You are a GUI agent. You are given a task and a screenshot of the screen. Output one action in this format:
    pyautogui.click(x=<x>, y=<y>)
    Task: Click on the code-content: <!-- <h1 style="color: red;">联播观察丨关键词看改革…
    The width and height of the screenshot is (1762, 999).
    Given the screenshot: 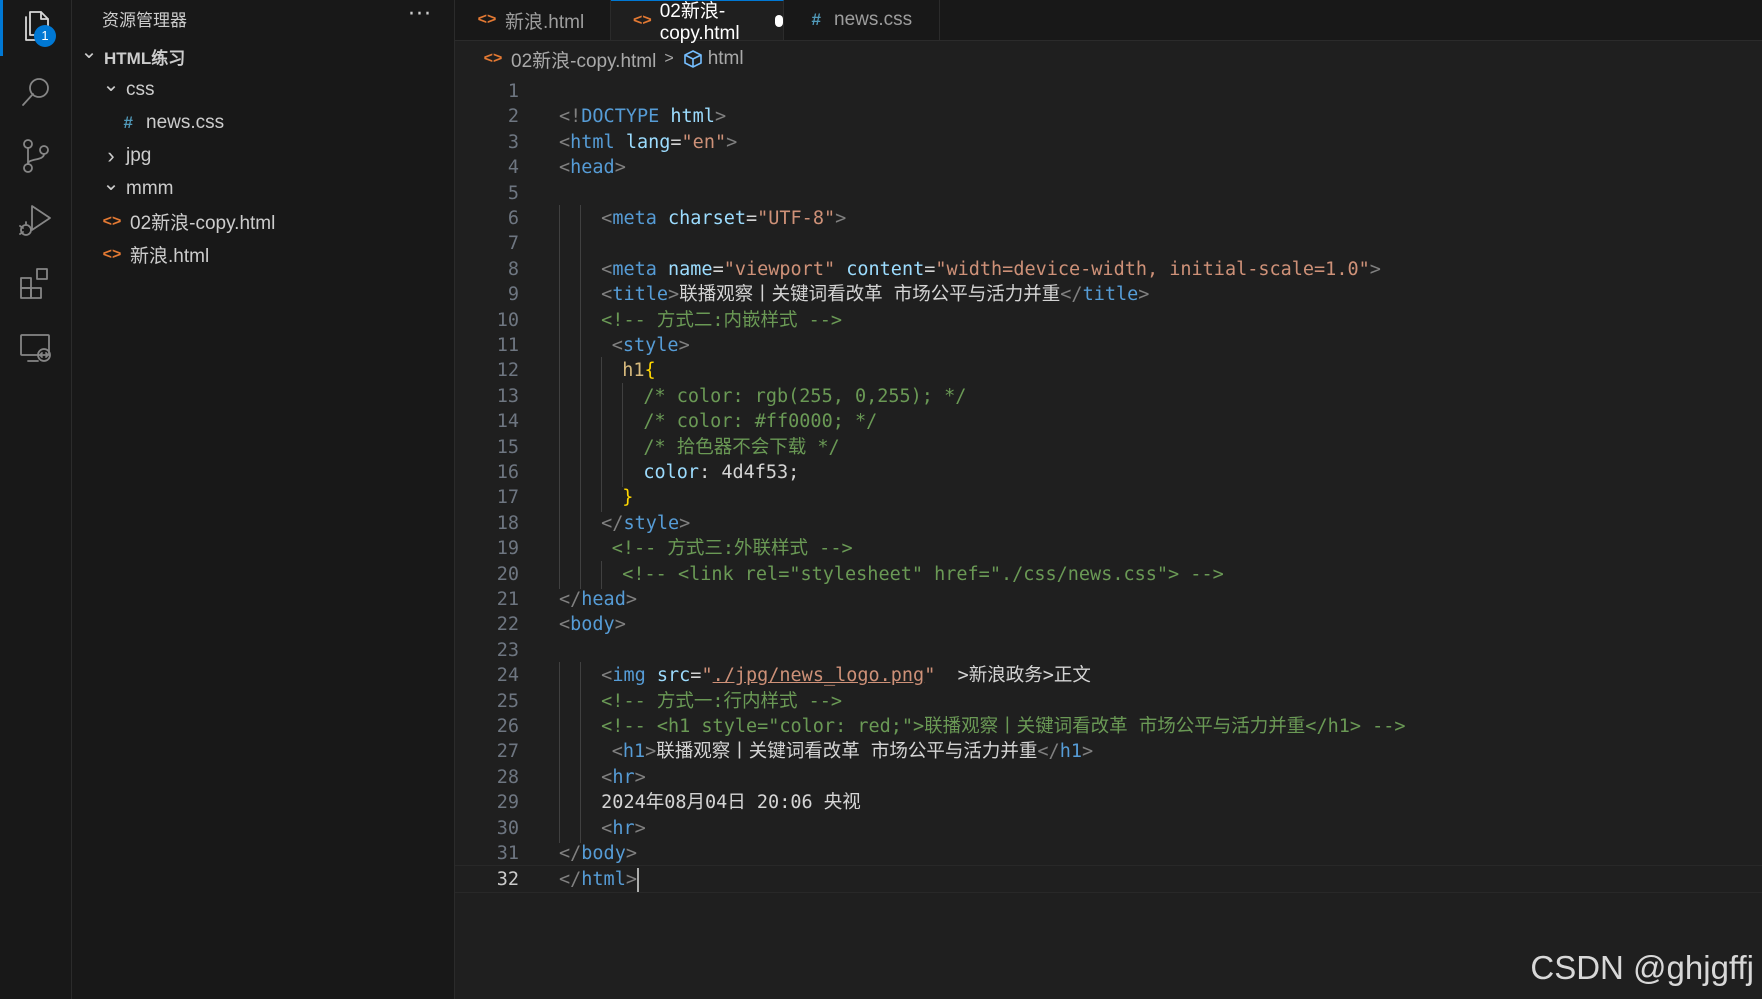 What is the action you would take?
    pyautogui.click(x=1003, y=727)
    